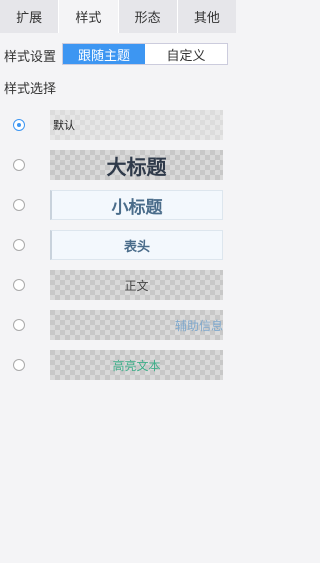 Image resolution: width=320 pixels, height=563 pixels. What do you see at coordinates (148, 16) in the screenshot?
I see `tab-form: 形态` at bounding box center [148, 16].